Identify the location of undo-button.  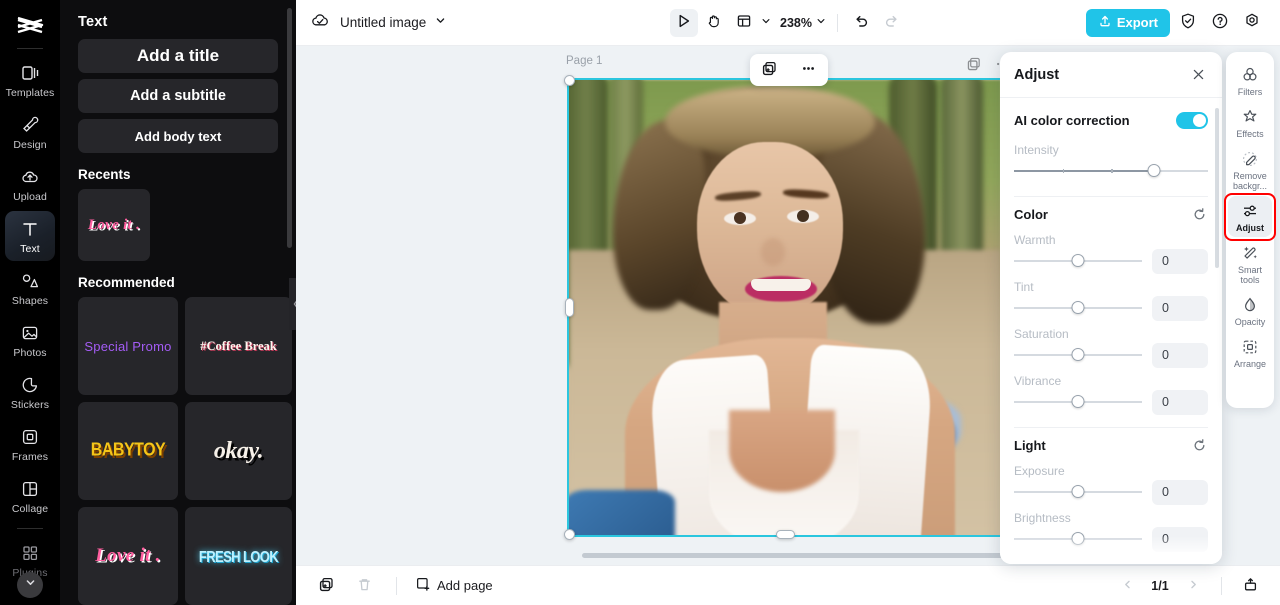
(862, 23).